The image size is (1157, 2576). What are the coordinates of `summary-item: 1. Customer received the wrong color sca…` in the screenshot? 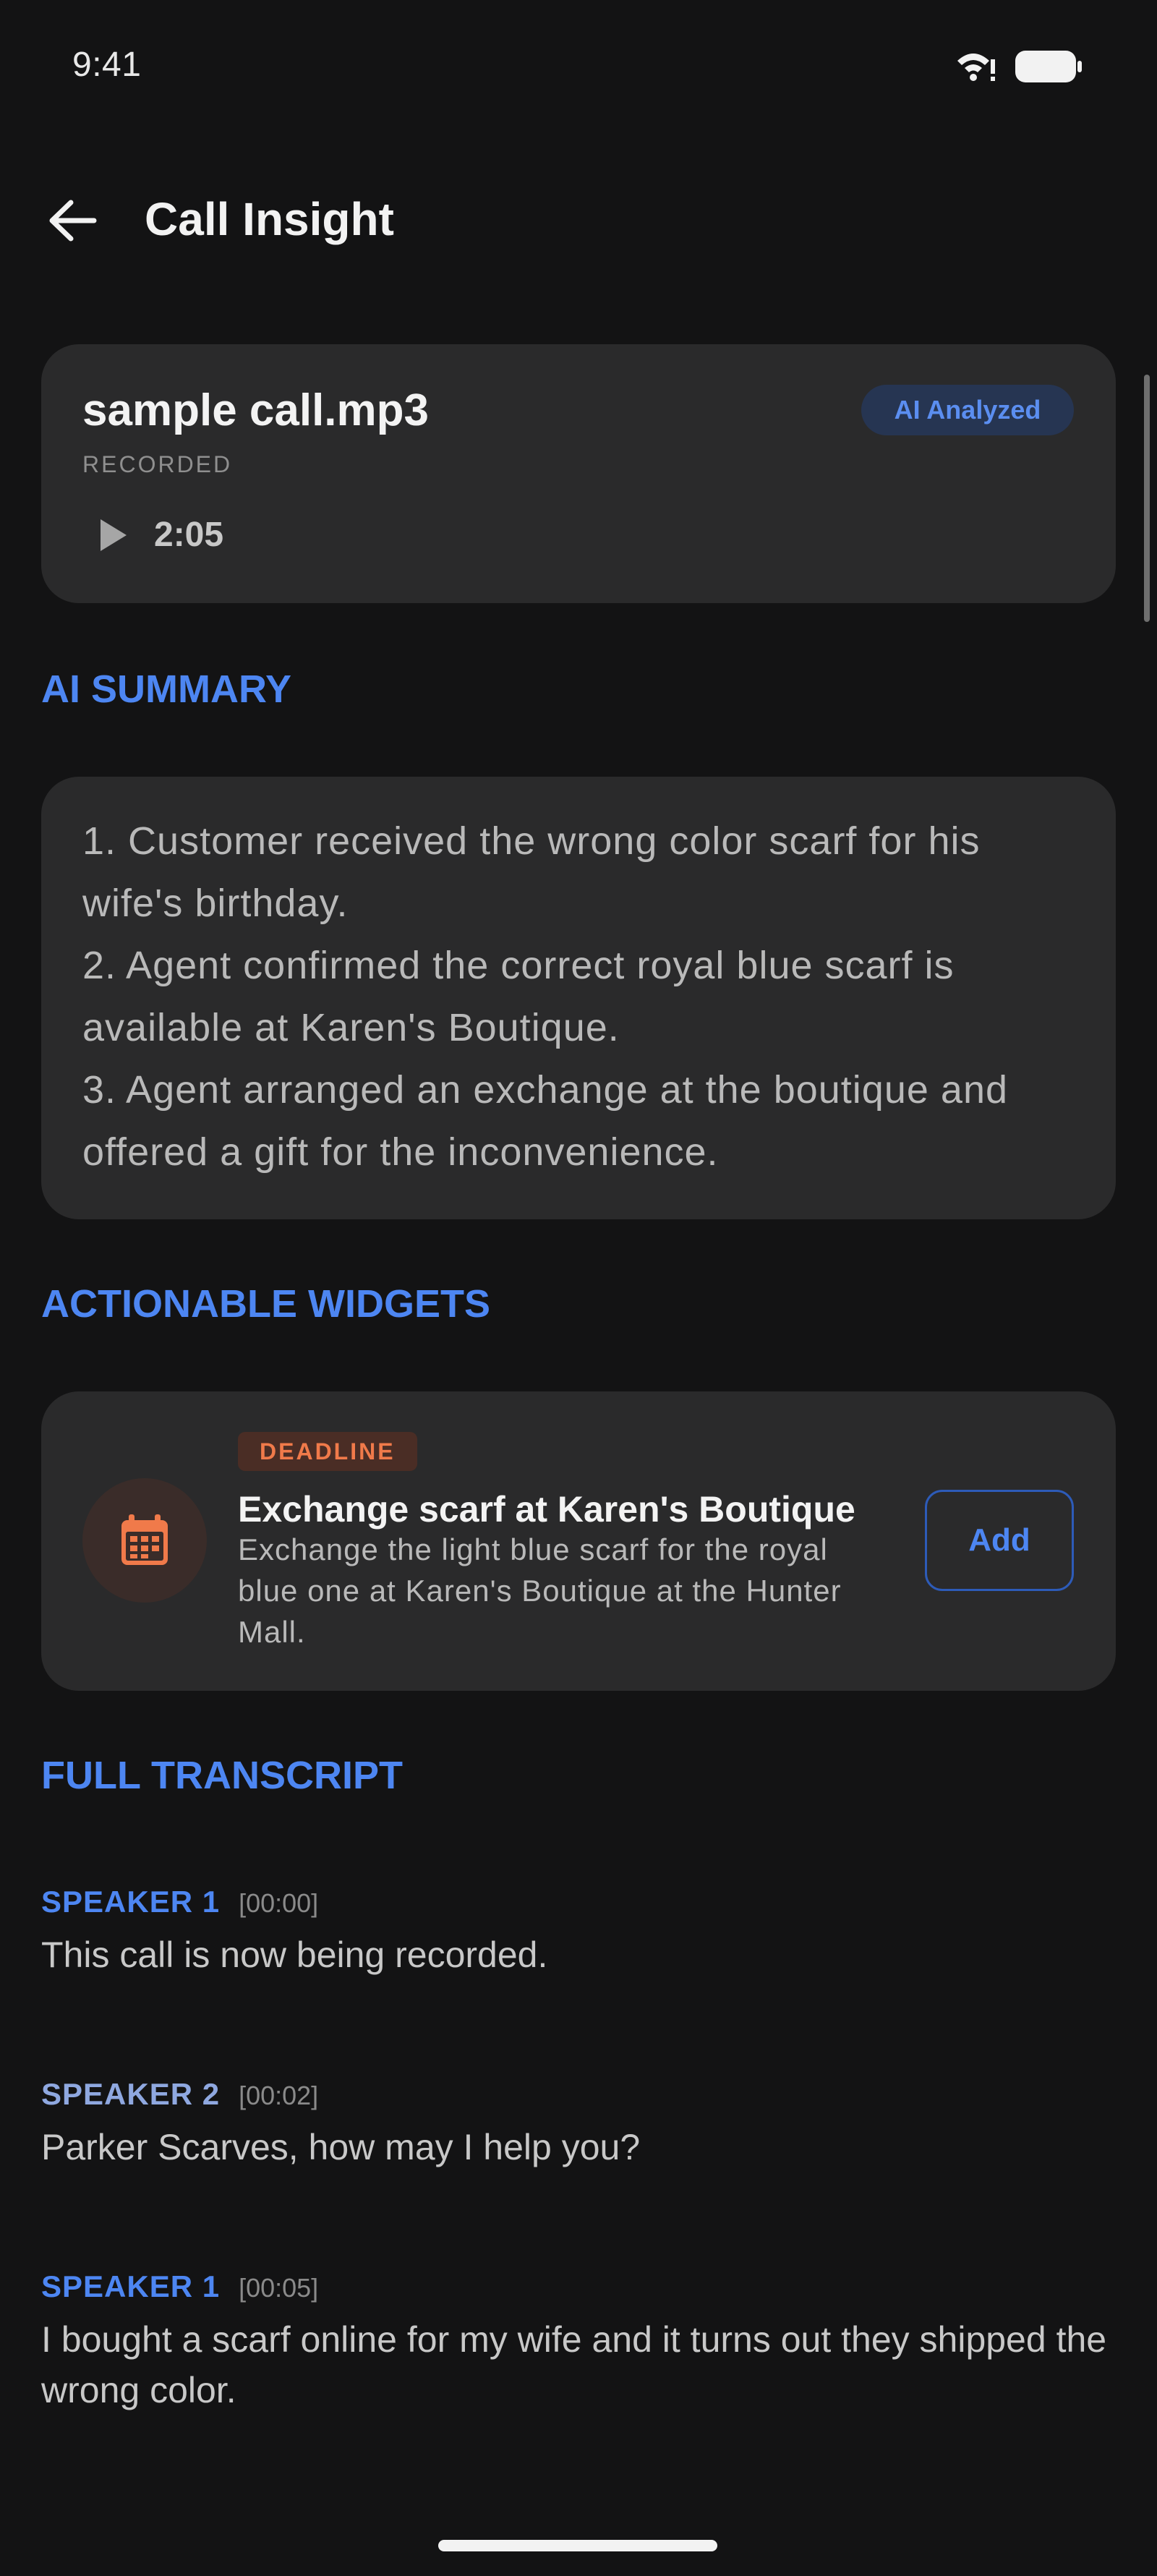 It's located at (531, 872).